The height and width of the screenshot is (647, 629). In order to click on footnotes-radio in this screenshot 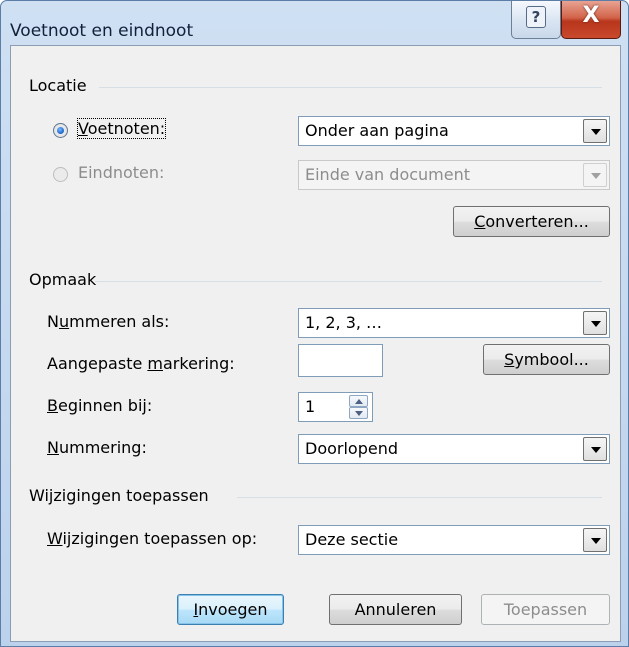, I will do `click(60, 130)`.